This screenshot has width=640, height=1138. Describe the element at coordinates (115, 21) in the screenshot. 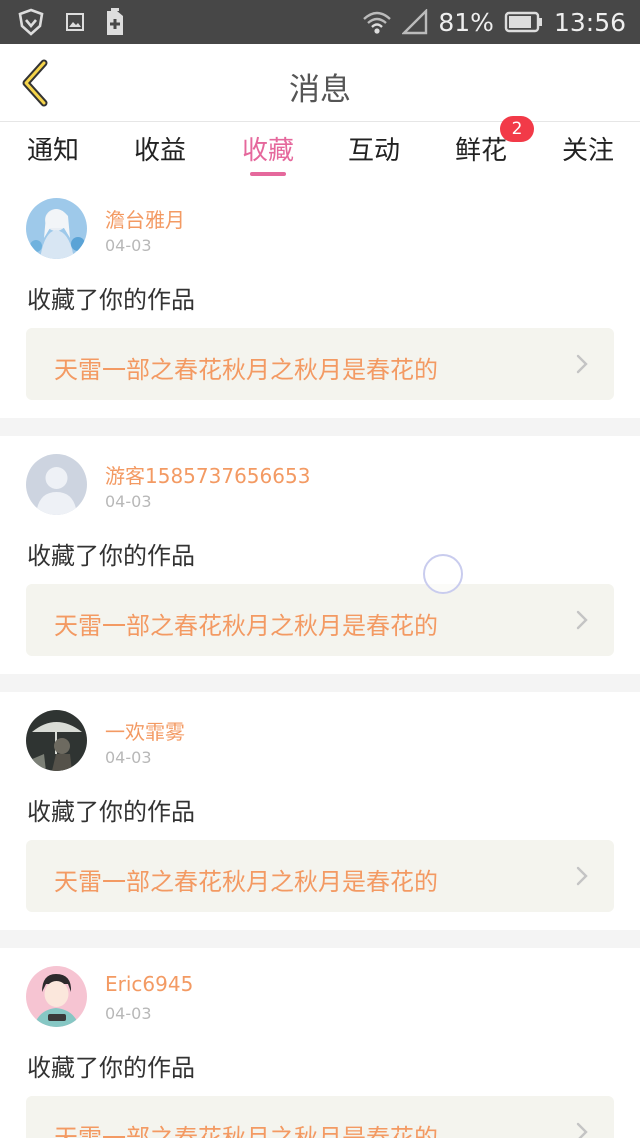

I see `sd-card-icon` at that location.